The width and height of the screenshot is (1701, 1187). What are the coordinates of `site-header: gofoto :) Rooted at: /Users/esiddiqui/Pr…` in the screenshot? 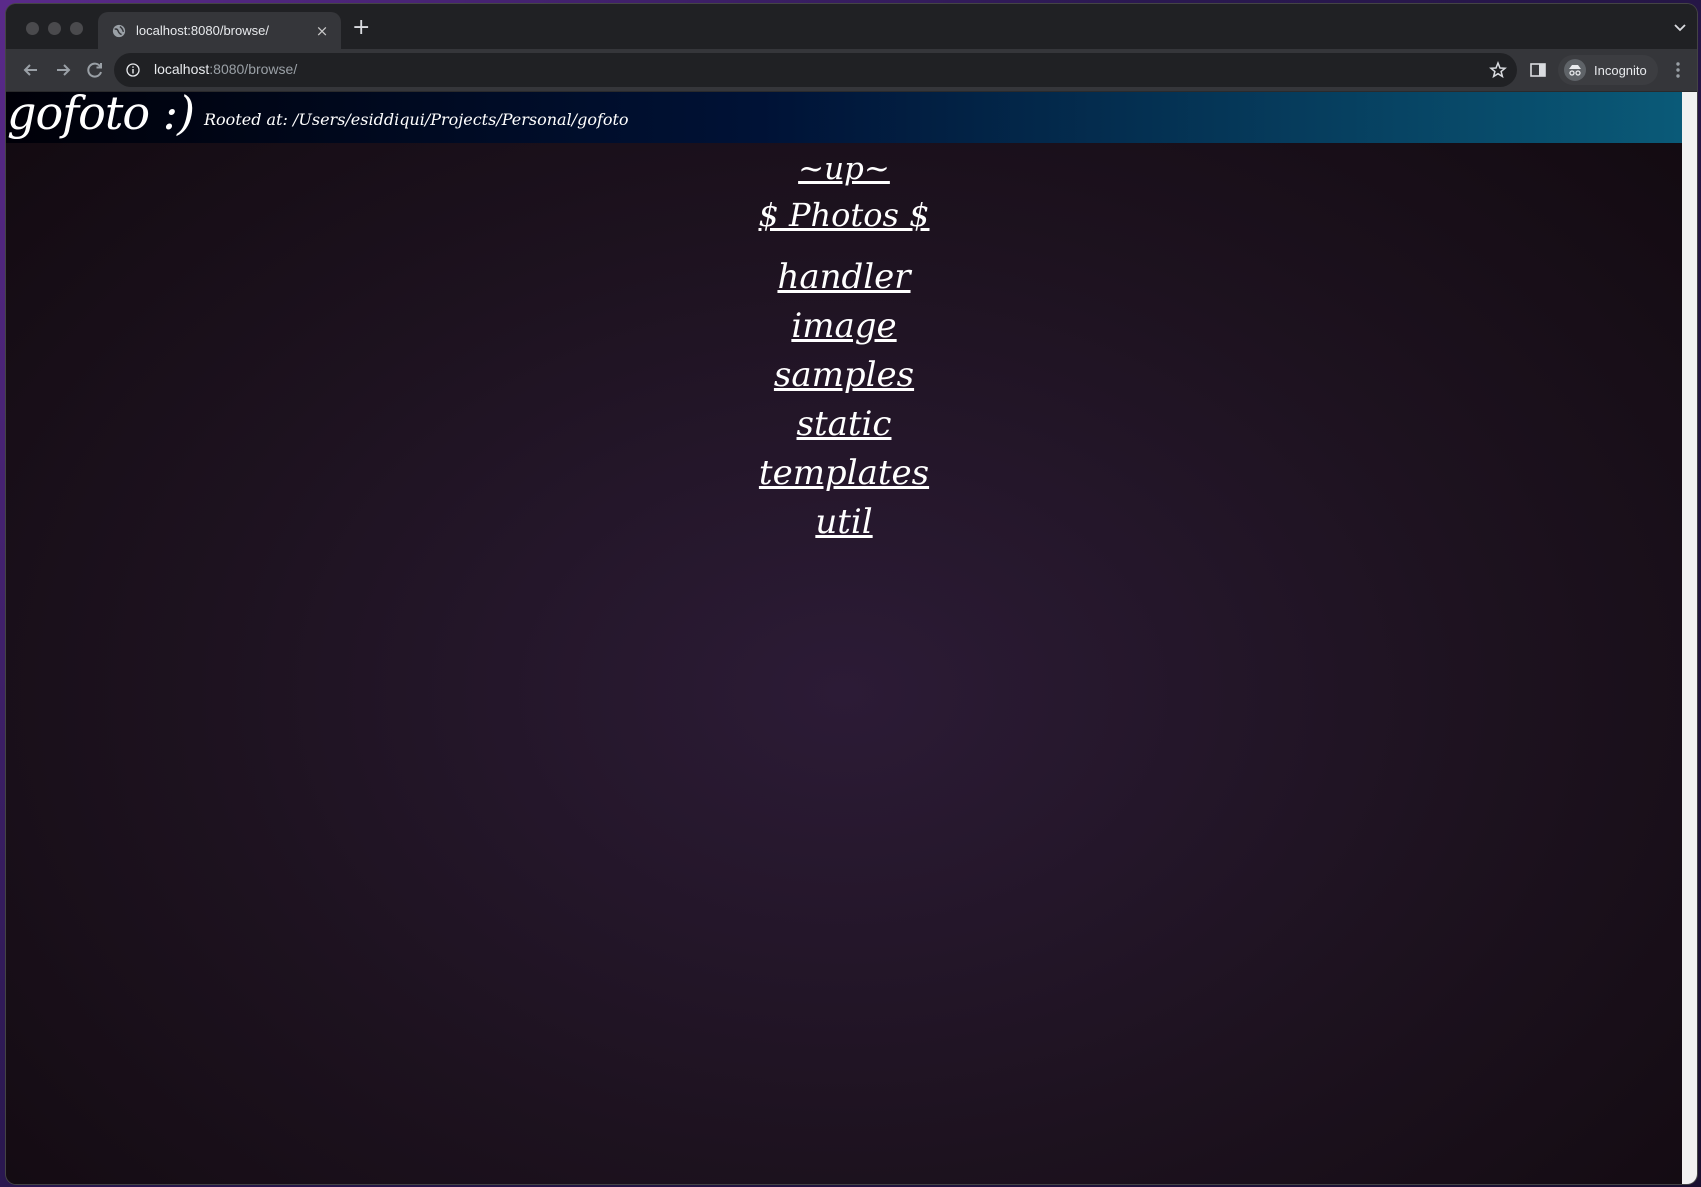 It's located at (844, 114).